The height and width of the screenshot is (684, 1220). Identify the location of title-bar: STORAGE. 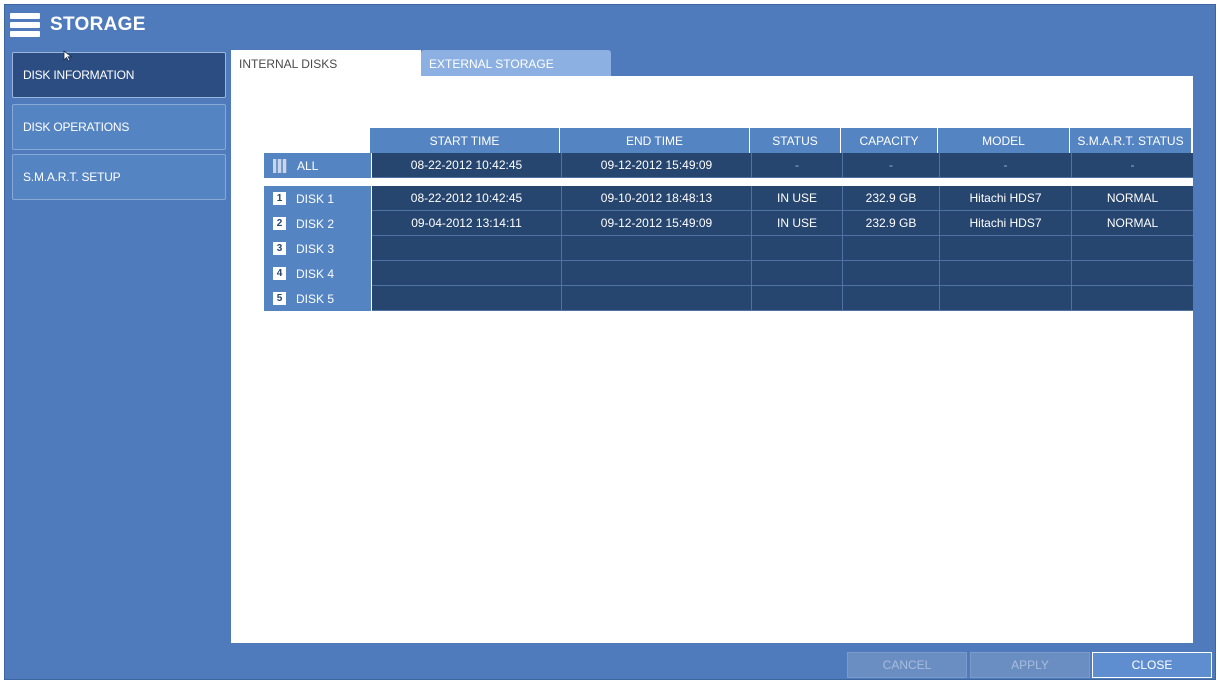
(78, 25).